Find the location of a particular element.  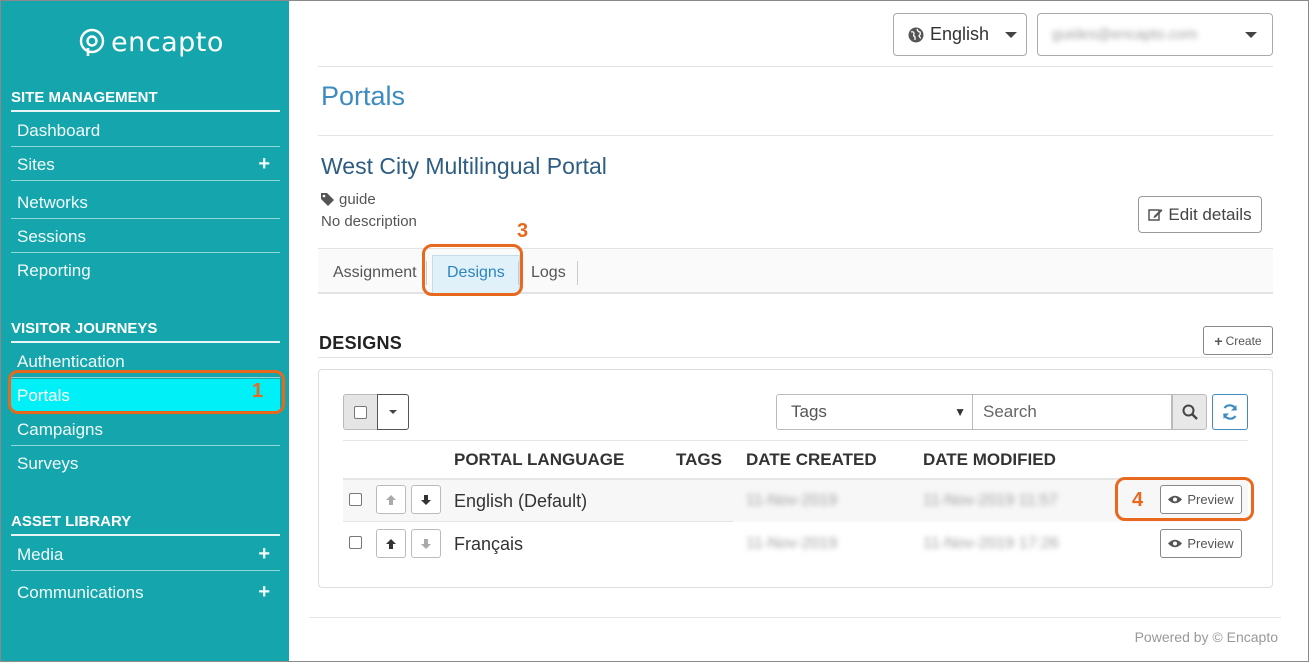

tags-filter-label: Tags is located at coordinates (809, 411).